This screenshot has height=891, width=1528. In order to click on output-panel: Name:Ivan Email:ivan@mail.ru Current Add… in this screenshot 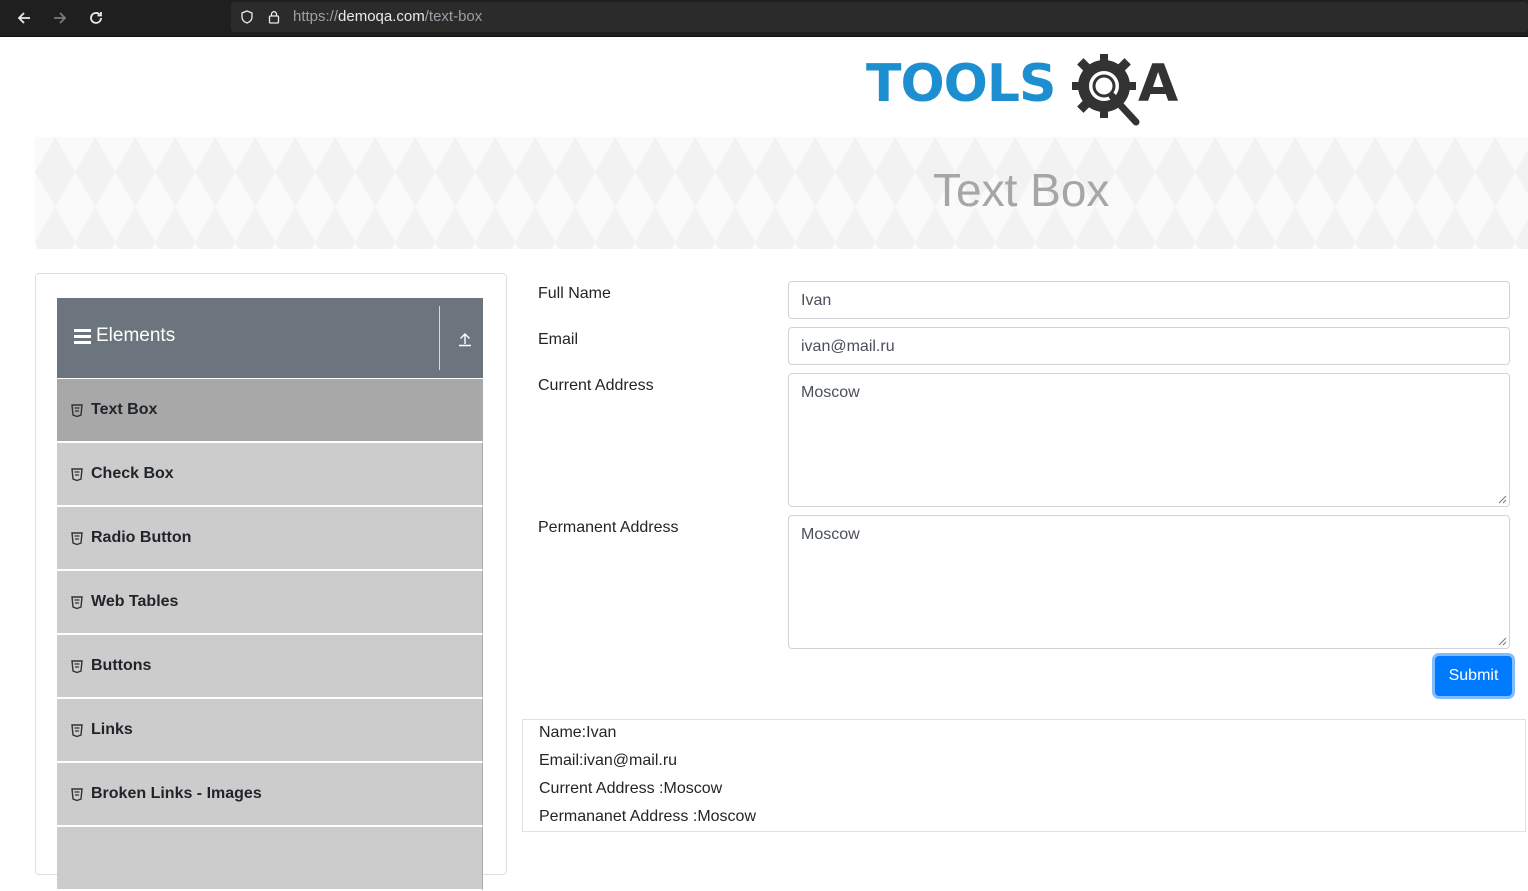, I will do `click(1024, 775)`.